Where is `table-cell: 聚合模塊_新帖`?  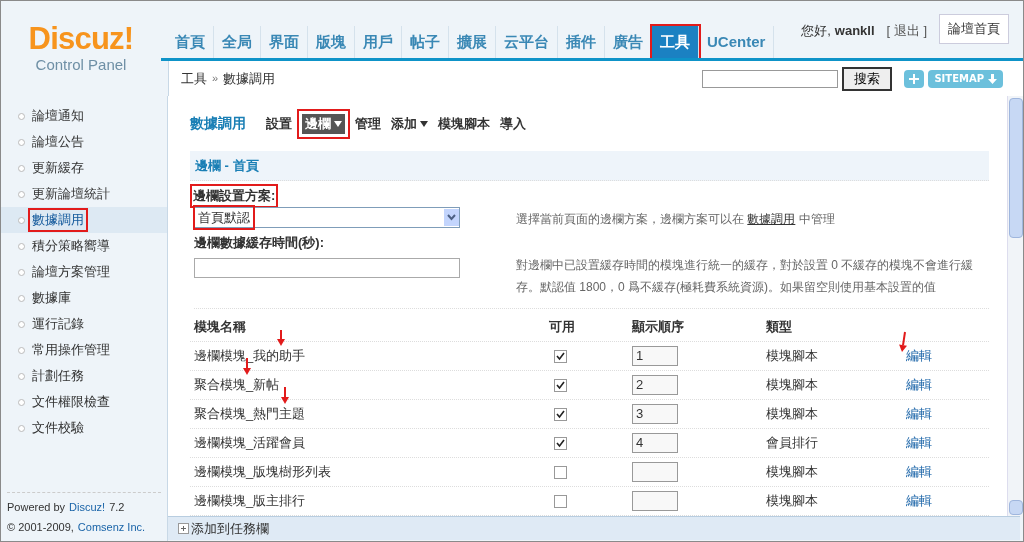 table-cell: 聚合模塊_新帖 is located at coordinates (237, 385).